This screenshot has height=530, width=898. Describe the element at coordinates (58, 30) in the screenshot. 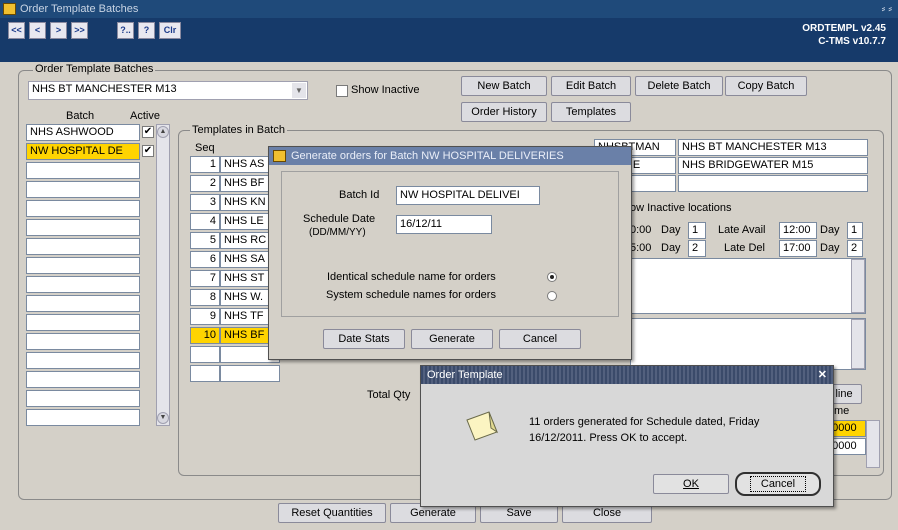

I see `next-record-button: >` at that location.